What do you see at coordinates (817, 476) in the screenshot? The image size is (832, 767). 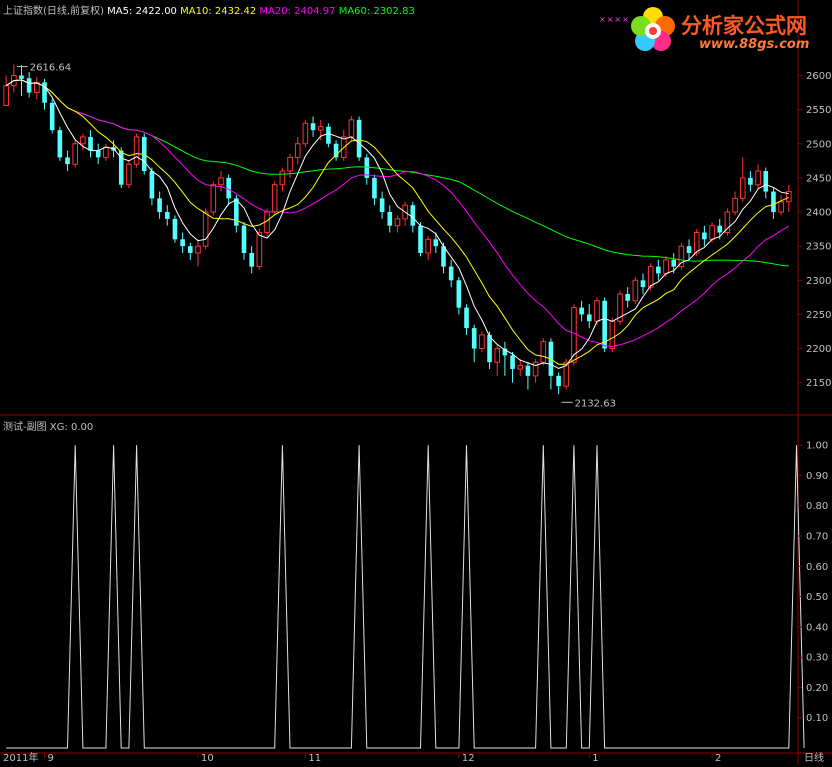 I see `indicator-tick-label: 0.90` at bounding box center [817, 476].